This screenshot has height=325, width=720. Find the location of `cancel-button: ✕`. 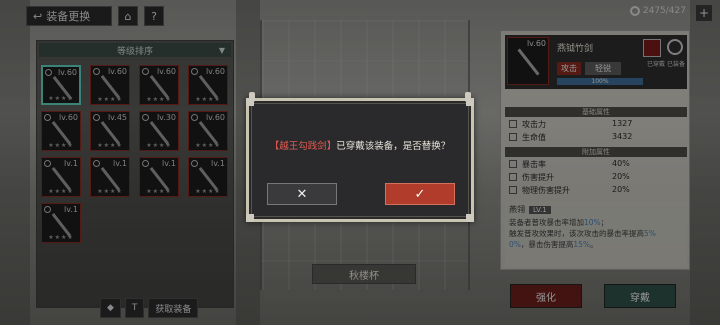

cancel-button: ✕ is located at coordinates (302, 194).